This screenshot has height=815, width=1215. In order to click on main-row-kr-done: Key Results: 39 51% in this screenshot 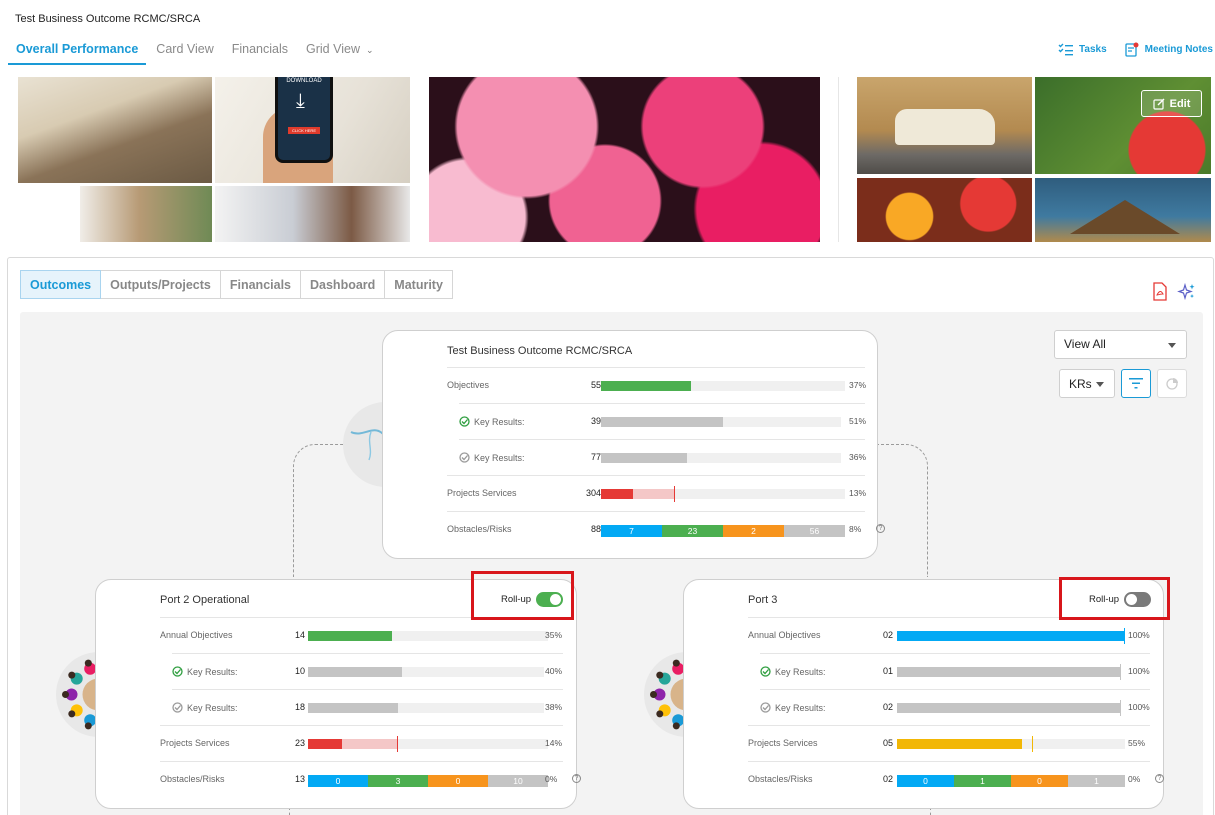, I will do `click(662, 421)`.